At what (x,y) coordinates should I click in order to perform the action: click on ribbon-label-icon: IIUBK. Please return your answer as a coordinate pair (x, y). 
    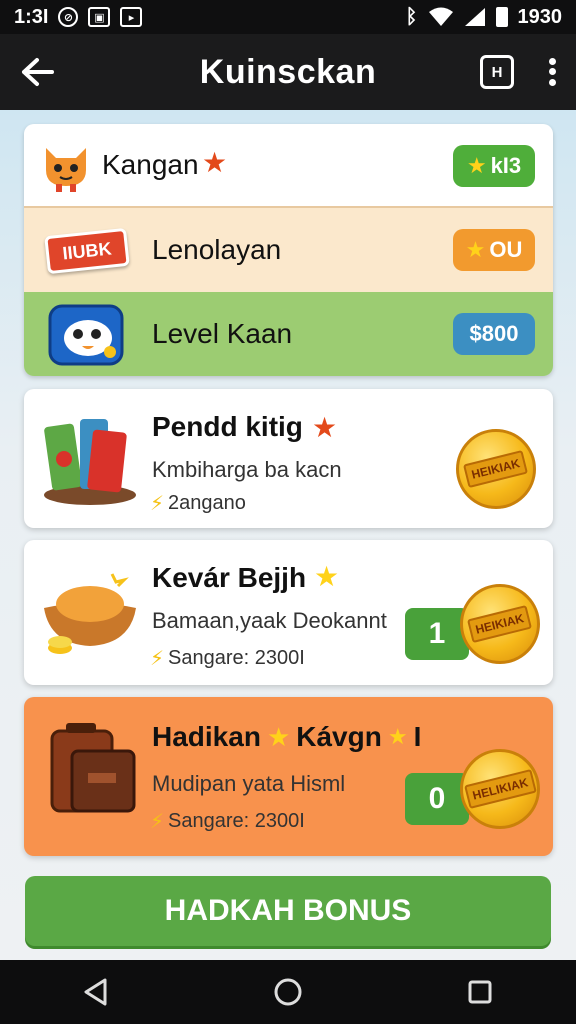
    Looking at the image, I should click on (87, 251).